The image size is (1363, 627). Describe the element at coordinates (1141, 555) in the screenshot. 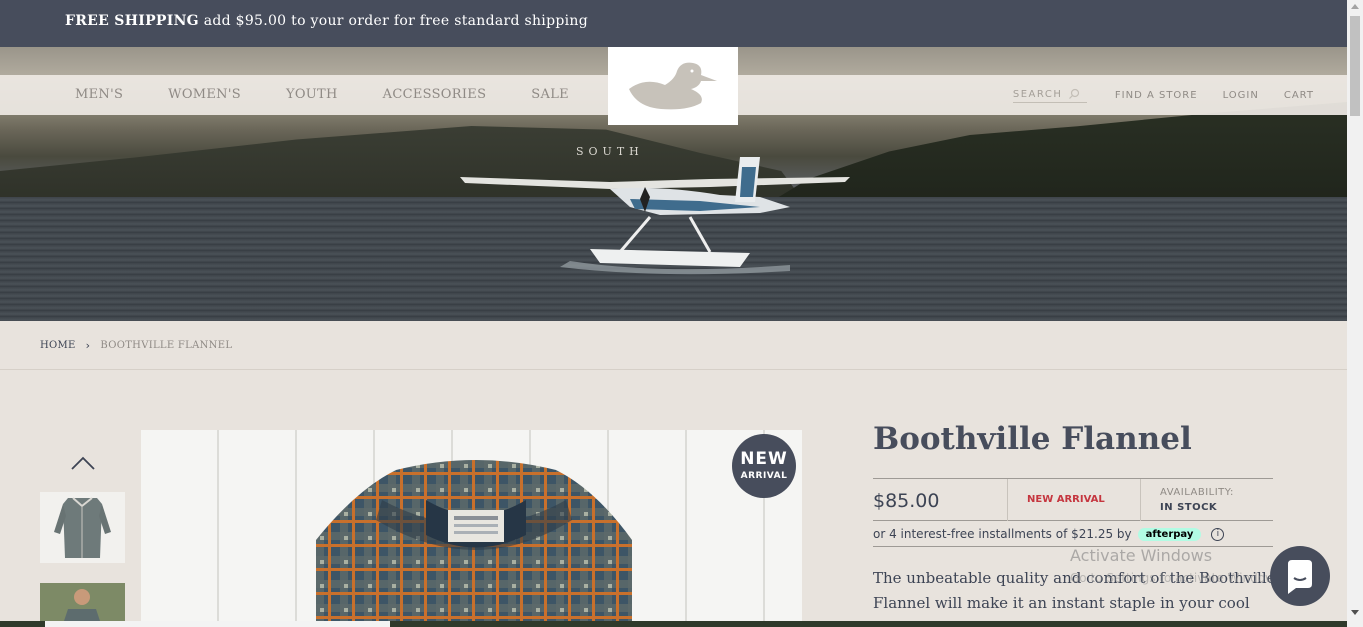

I see `windows-activation-title: Activate Windows` at that location.